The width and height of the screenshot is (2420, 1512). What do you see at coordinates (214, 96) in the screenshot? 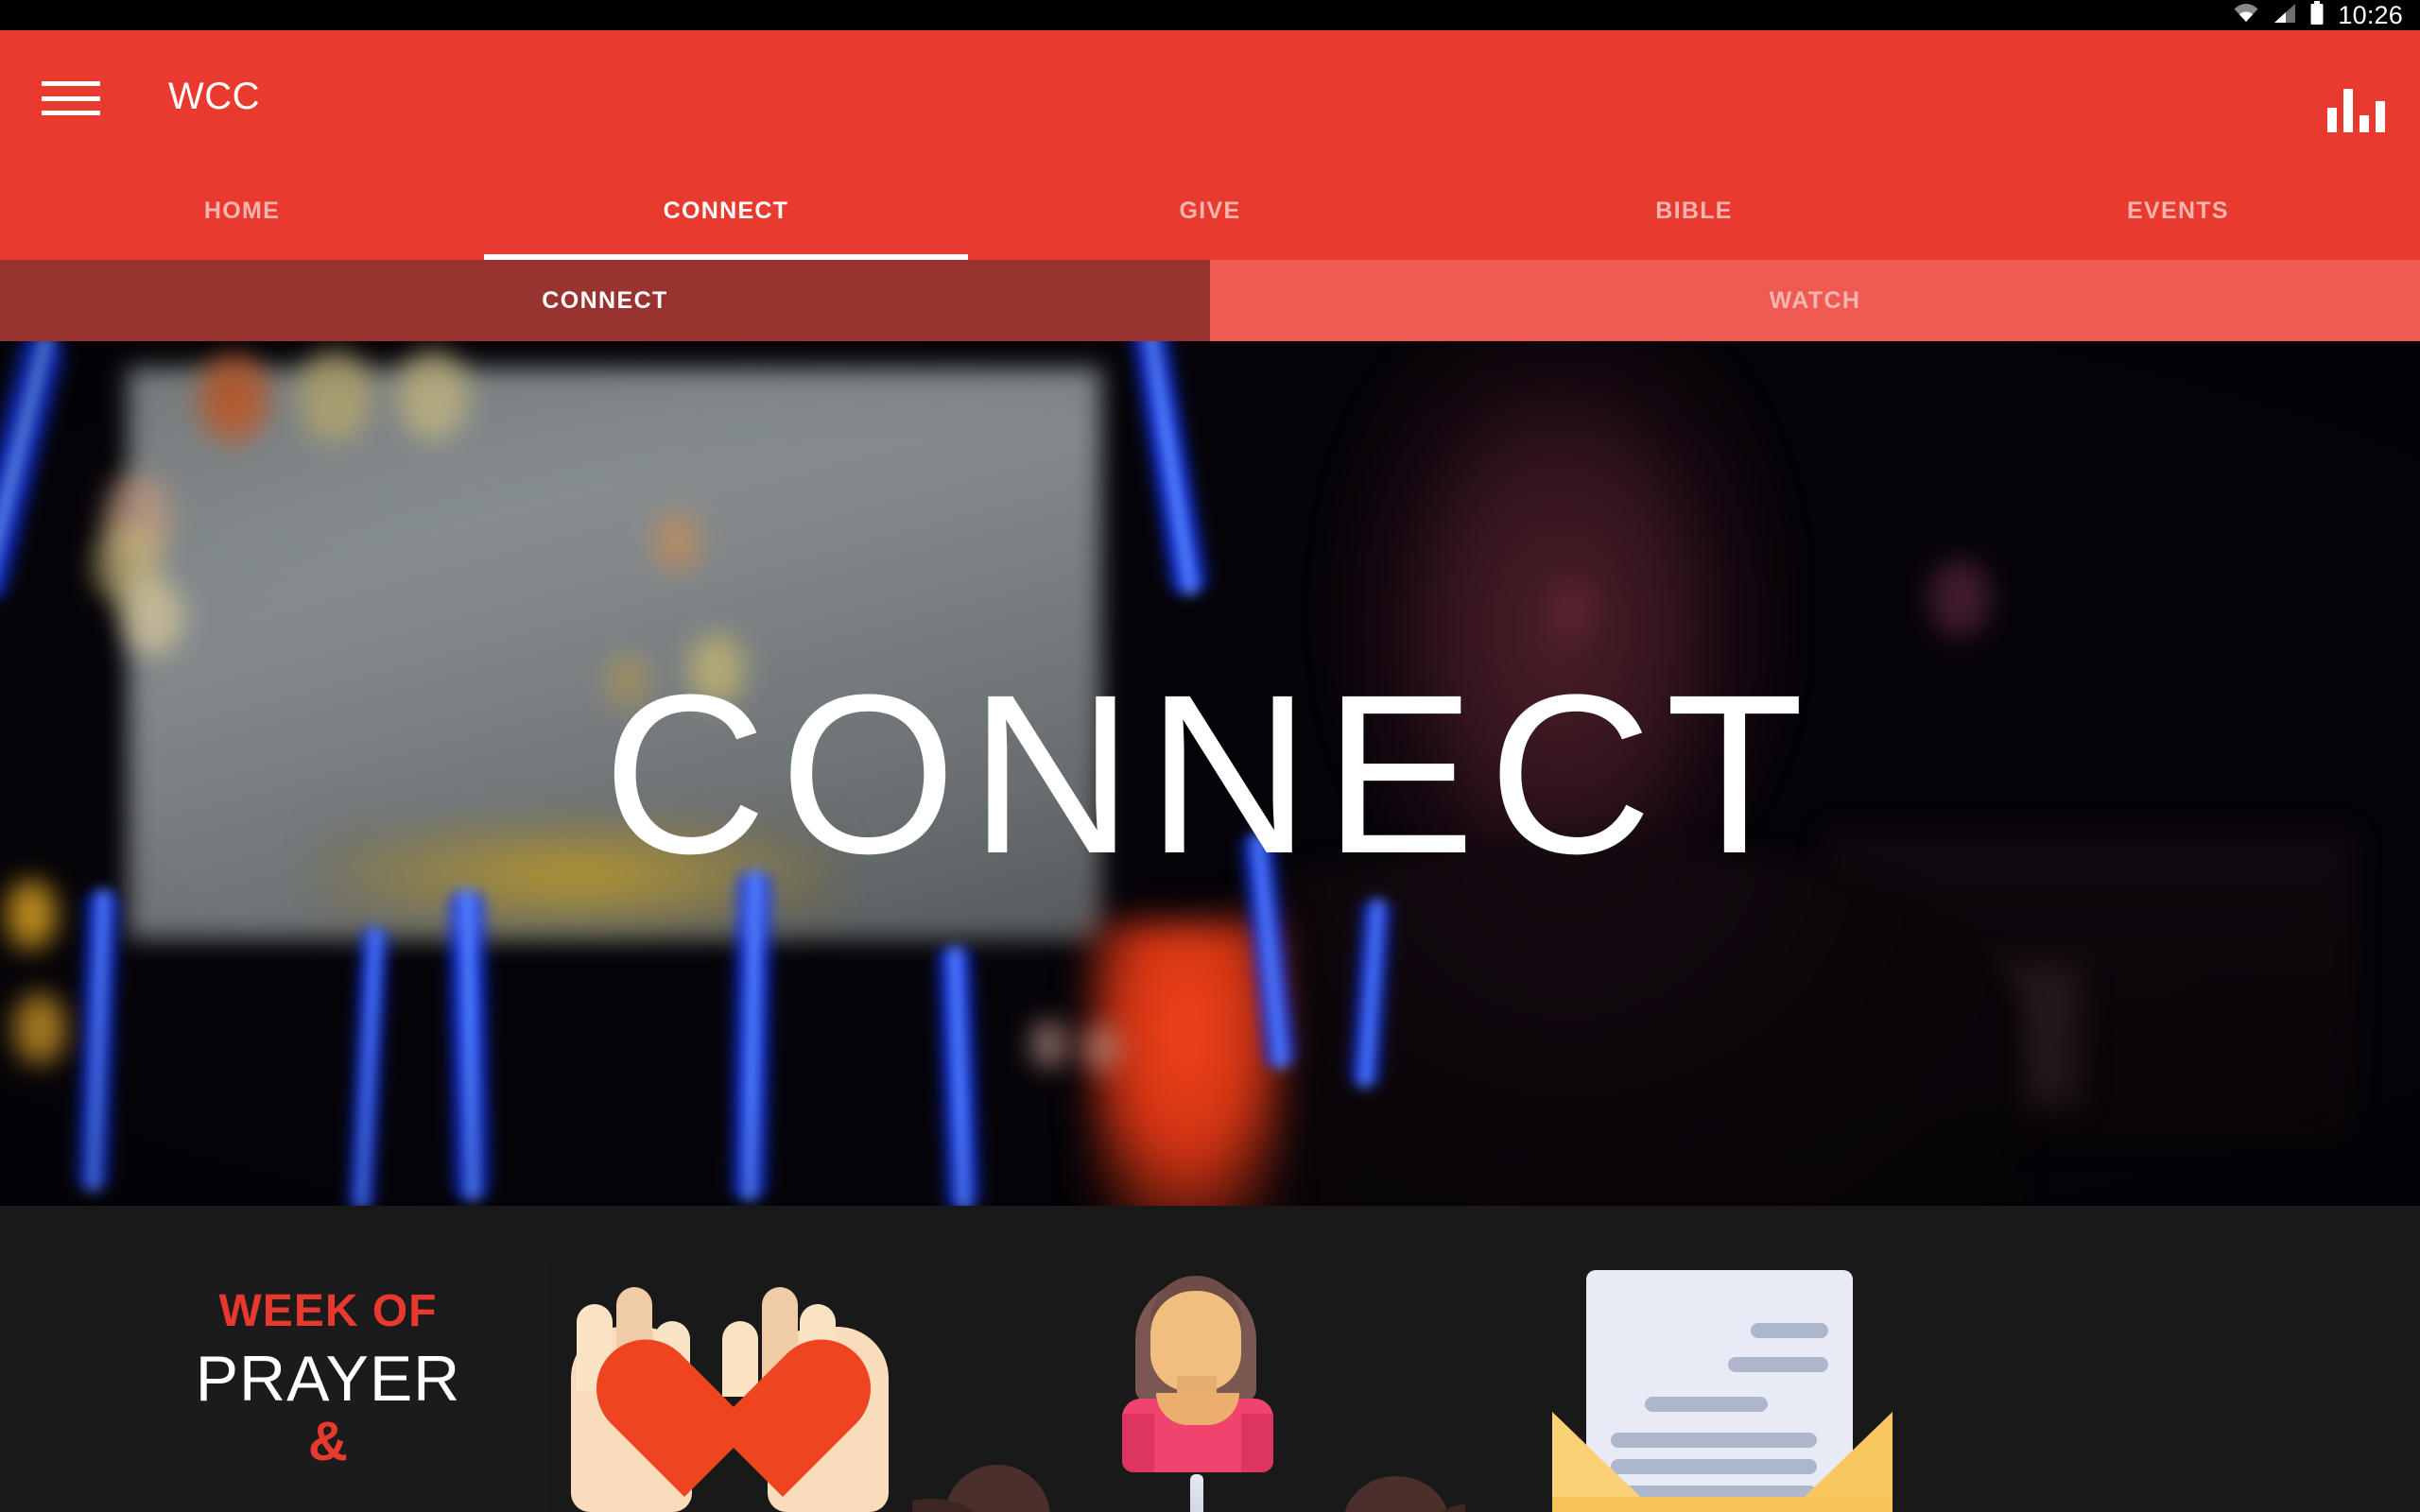
I see `app-title: WCC` at bounding box center [214, 96].